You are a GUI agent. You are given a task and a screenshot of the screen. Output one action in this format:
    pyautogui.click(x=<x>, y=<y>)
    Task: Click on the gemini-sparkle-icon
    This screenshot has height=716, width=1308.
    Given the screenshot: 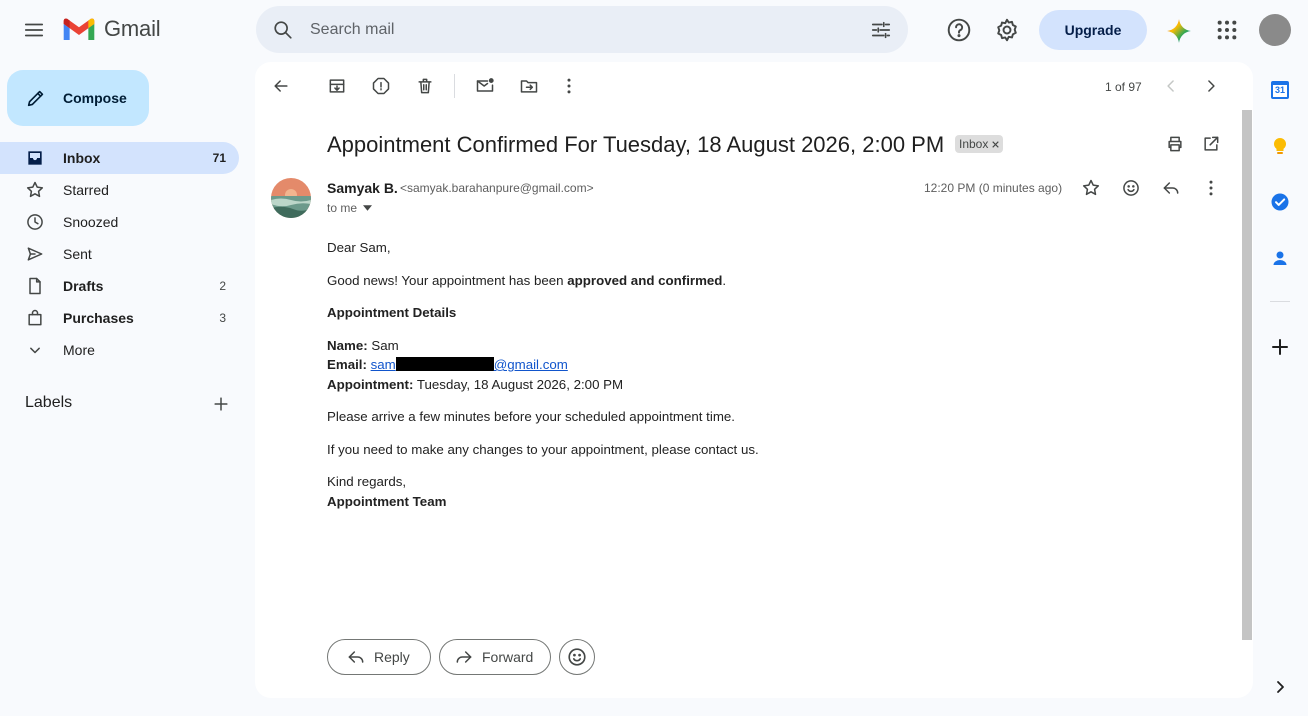 What is the action you would take?
    pyautogui.click(x=1179, y=31)
    